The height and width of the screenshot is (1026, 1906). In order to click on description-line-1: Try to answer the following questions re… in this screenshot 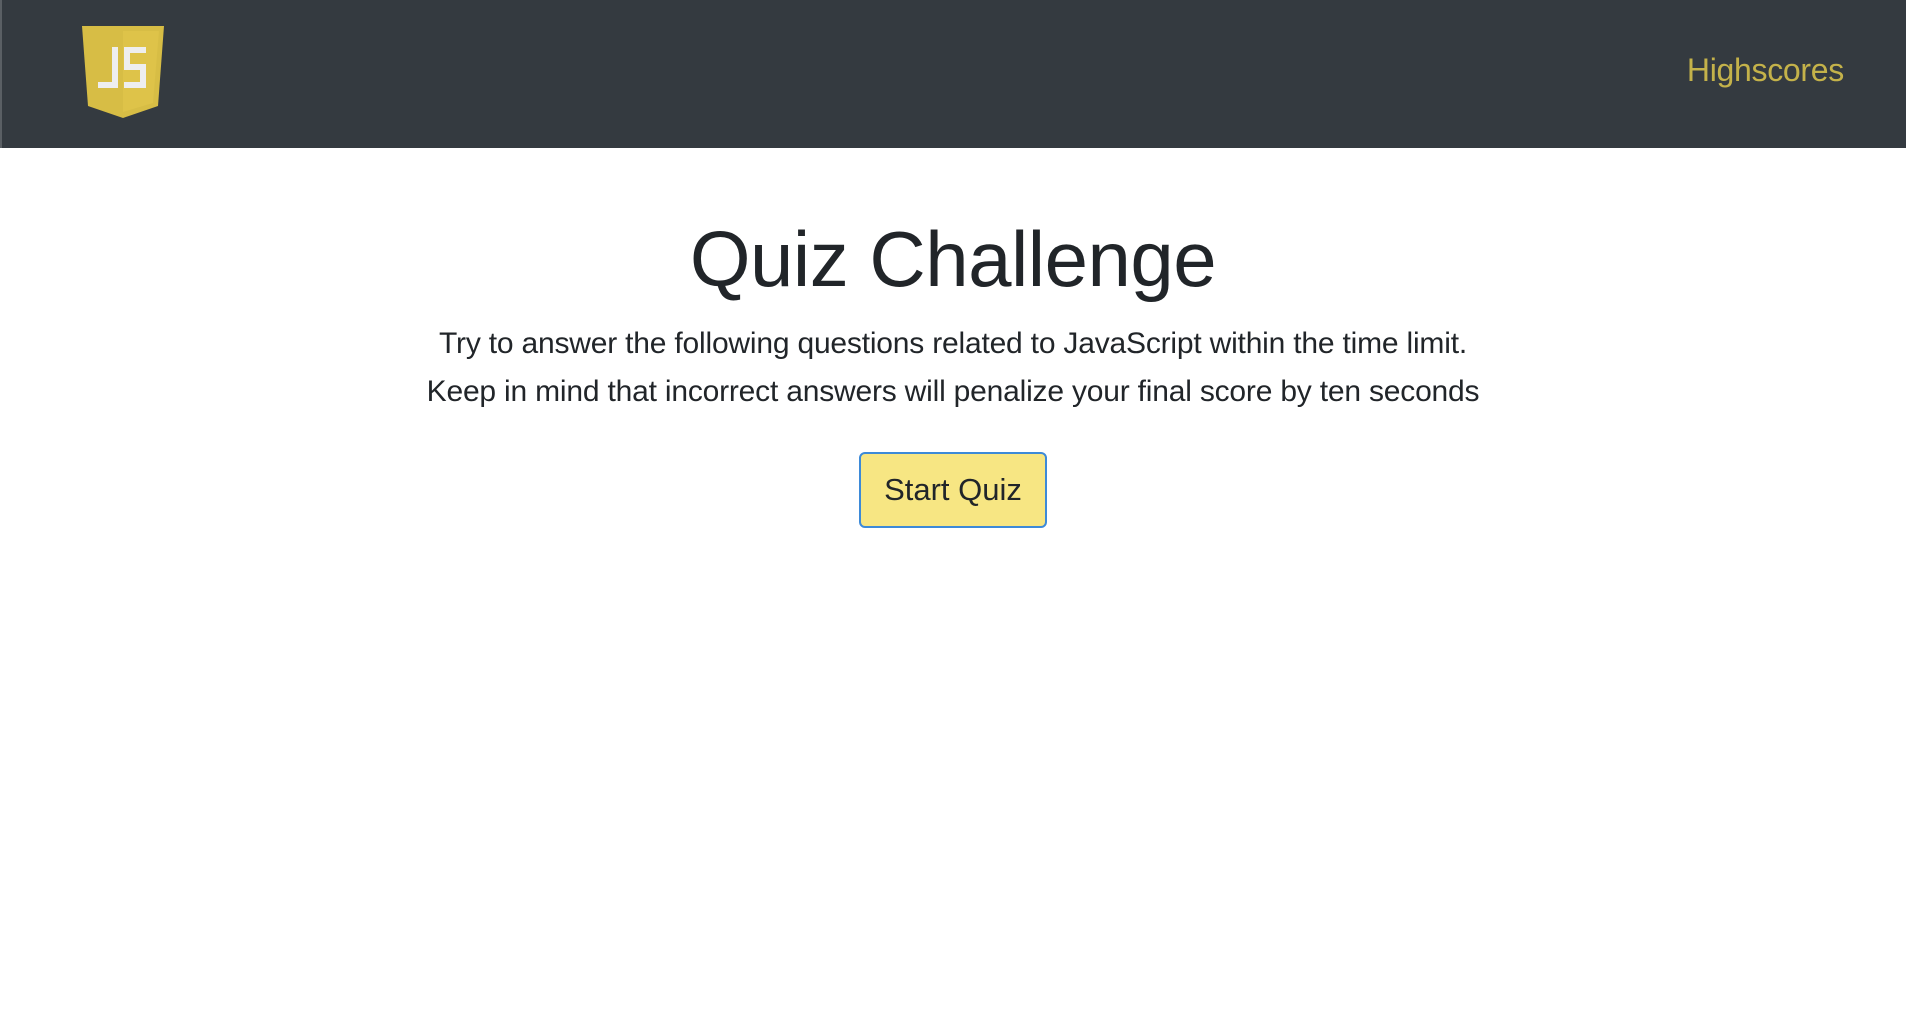, I will do `click(953, 343)`.